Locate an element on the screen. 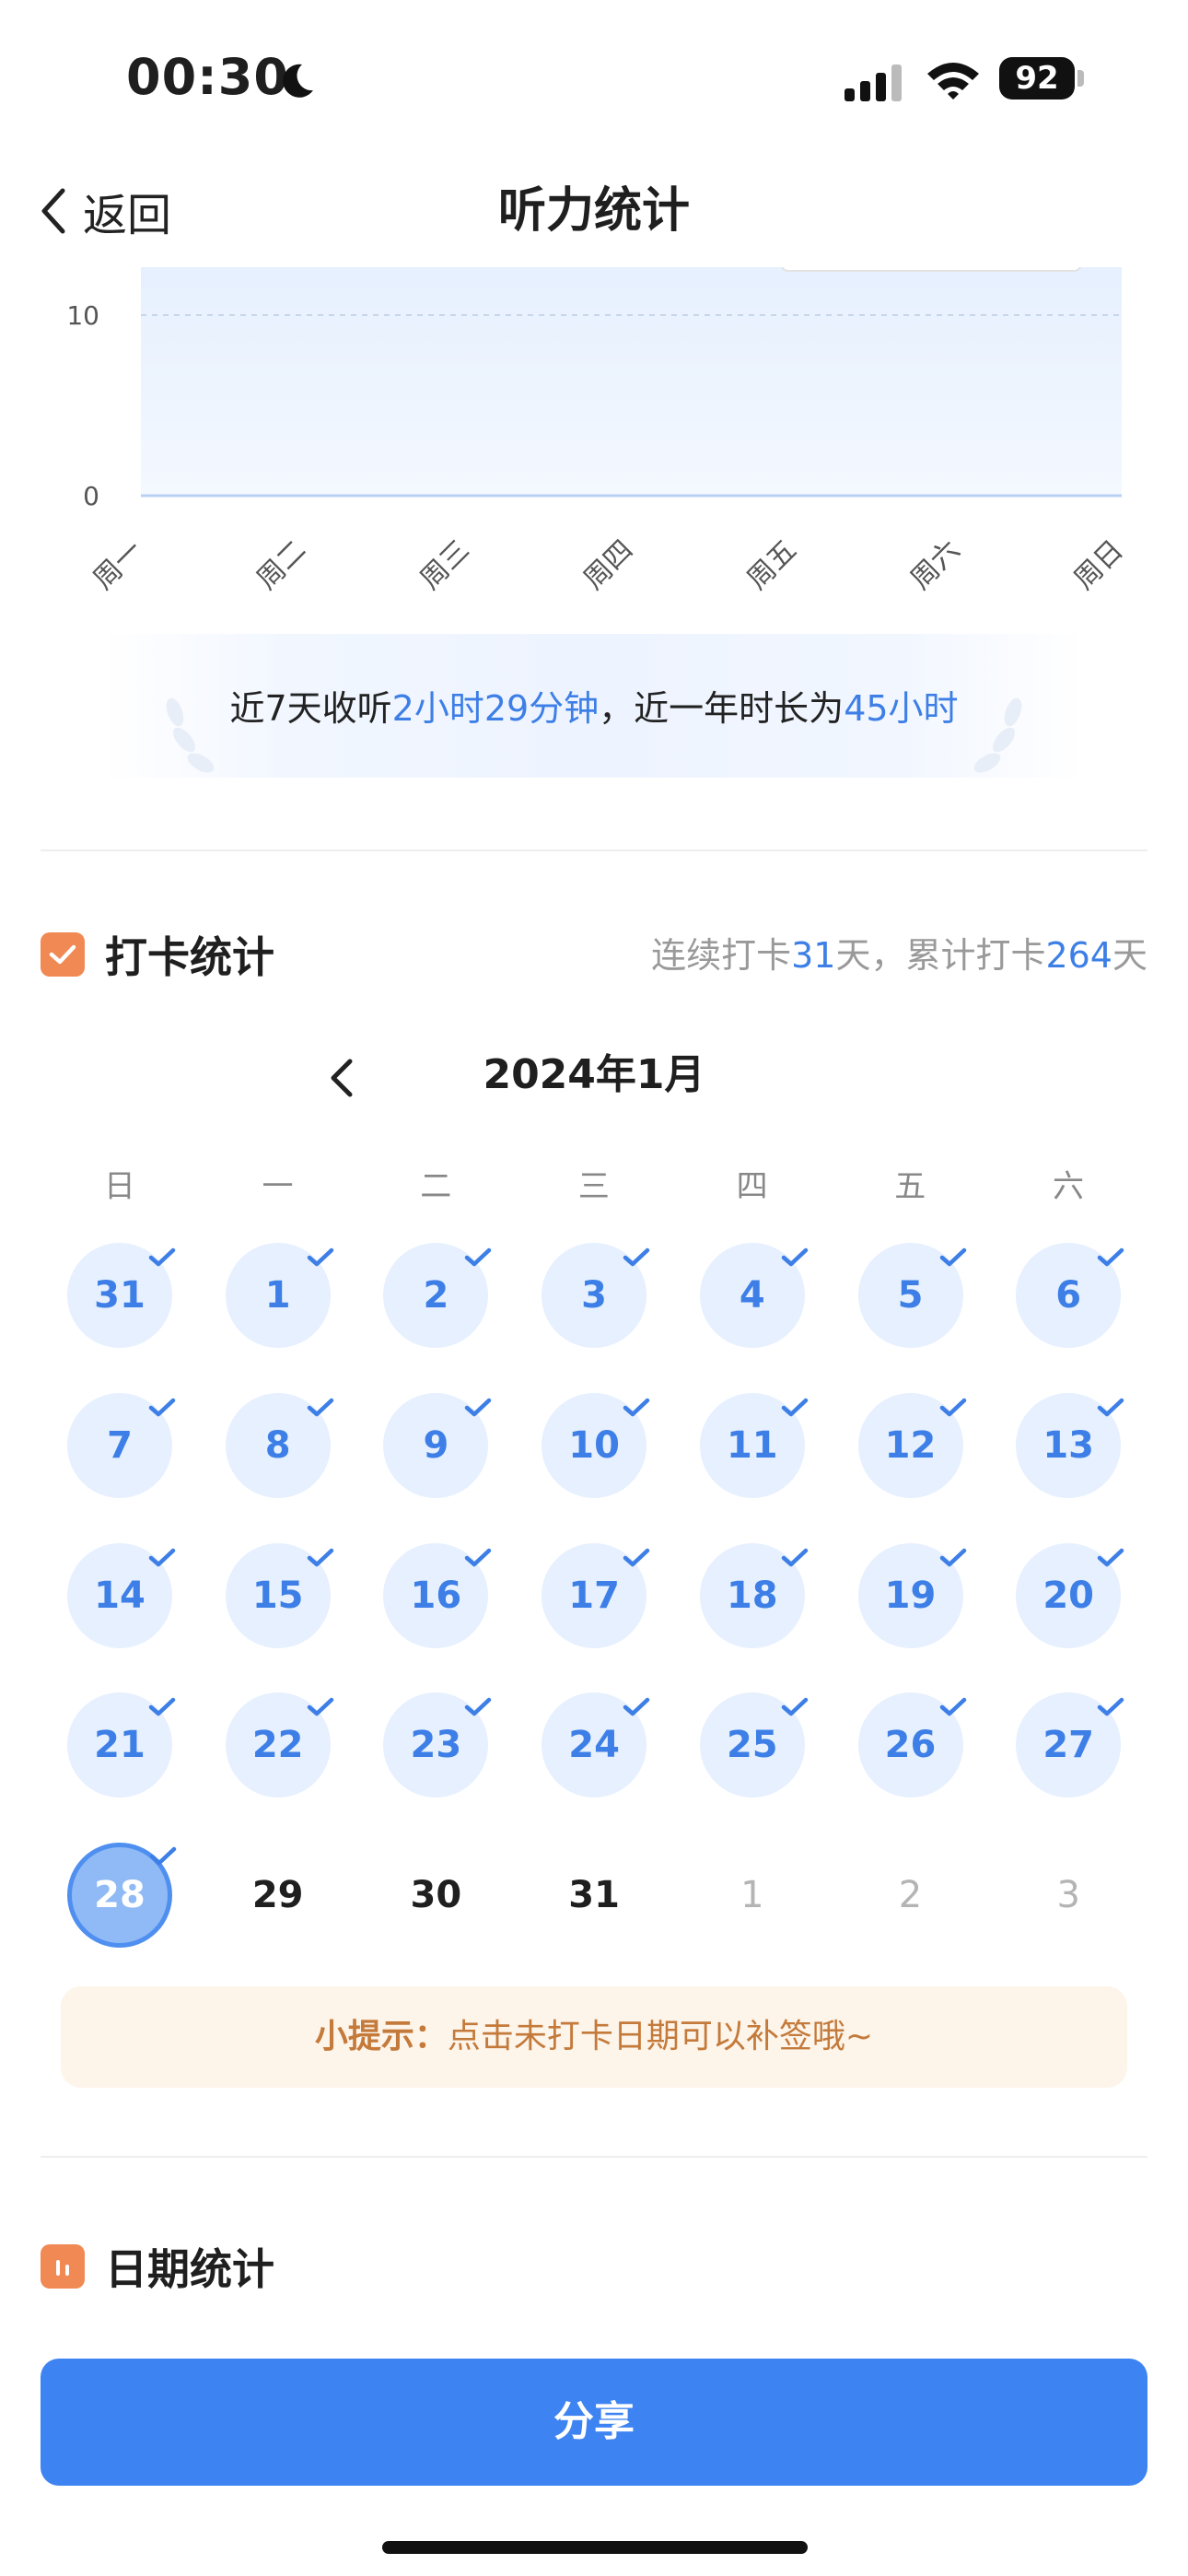  share-button: 分享 is located at coordinates (594, 2422).